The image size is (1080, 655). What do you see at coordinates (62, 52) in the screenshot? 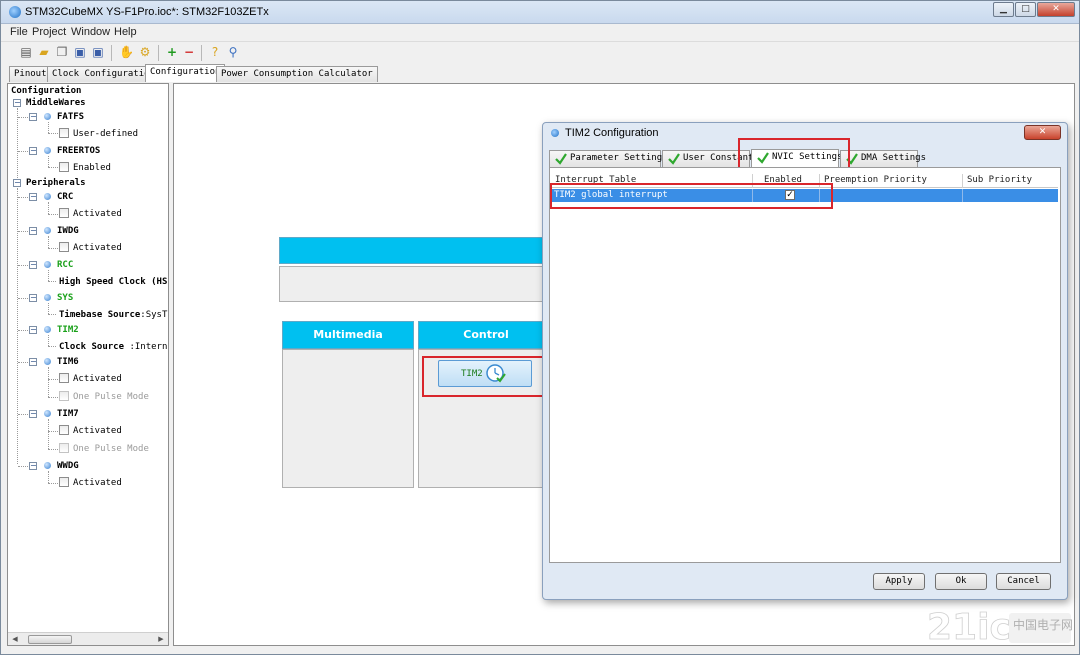
I see `copy-icon: ❐` at bounding box center [62, 52].